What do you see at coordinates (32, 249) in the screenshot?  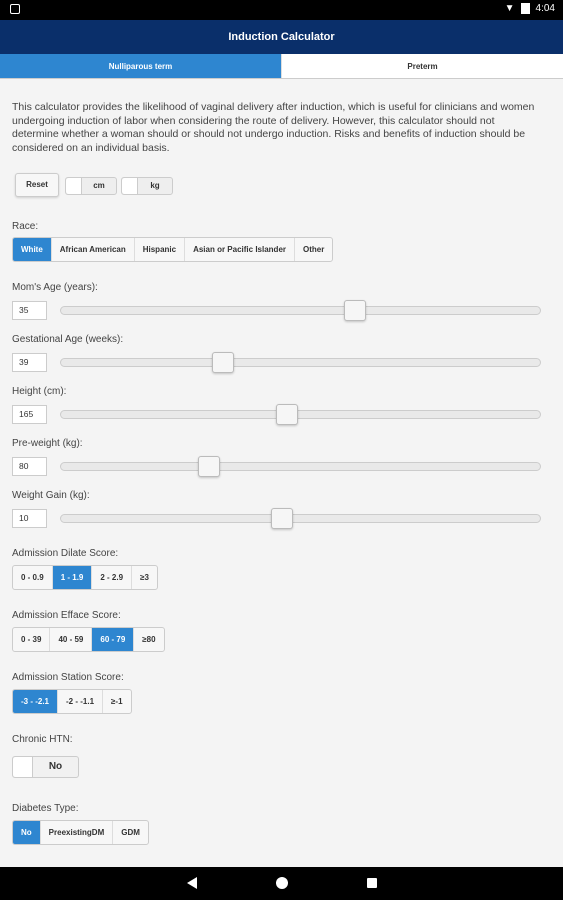 I see `race-option-white: White` at bounding box center [32, 249].